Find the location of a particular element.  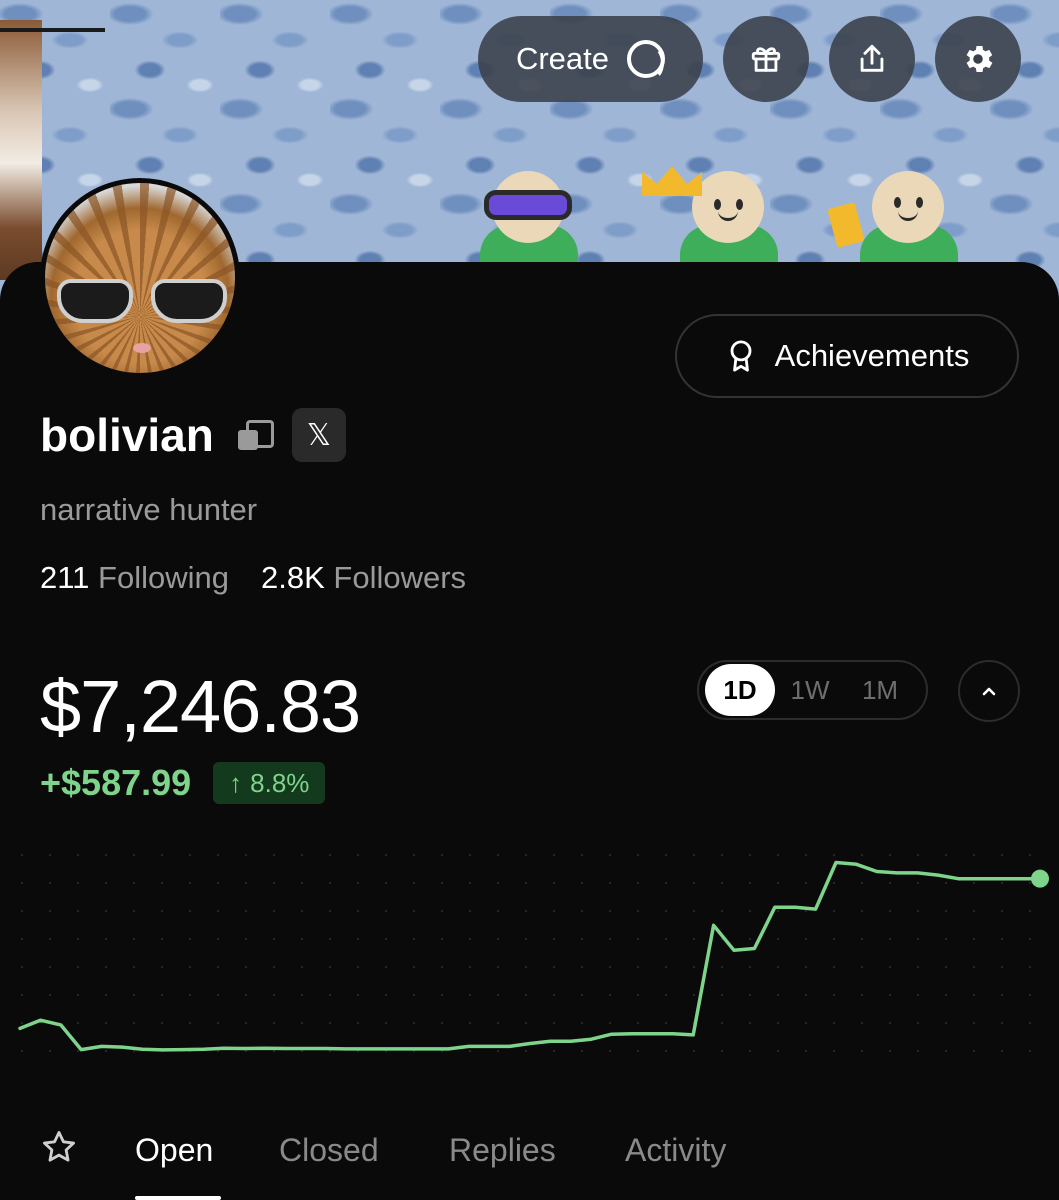

star-icon is located at coordinates (59, 1147).